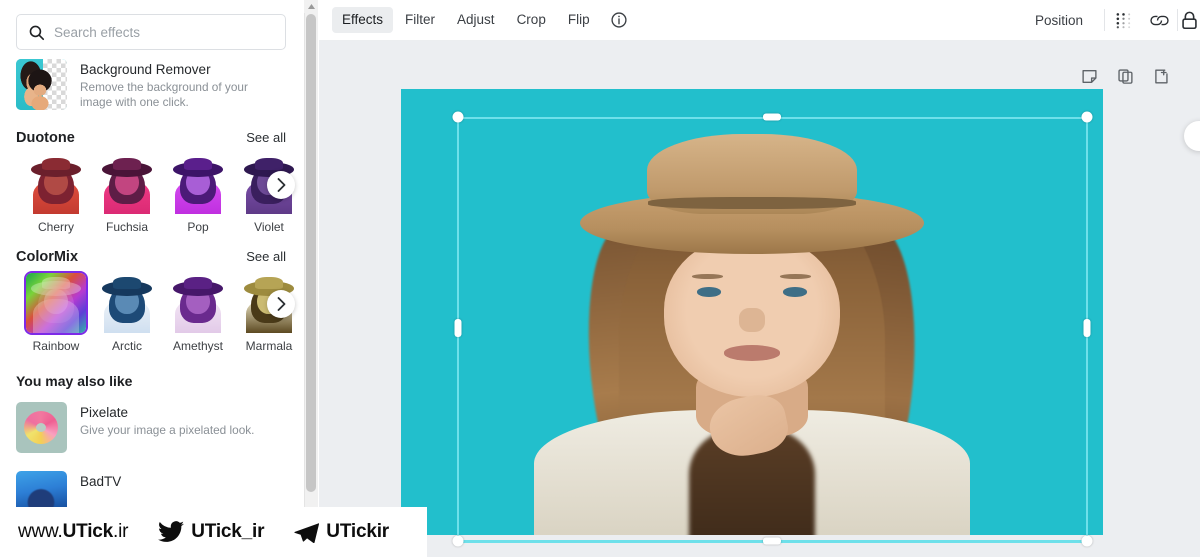 The image size is (1200, 557). What do you see at coordinates (357, 531) in the screenshot?
I see `watermark-telegram-handle: UTickir` at bounding box center [357, 531].